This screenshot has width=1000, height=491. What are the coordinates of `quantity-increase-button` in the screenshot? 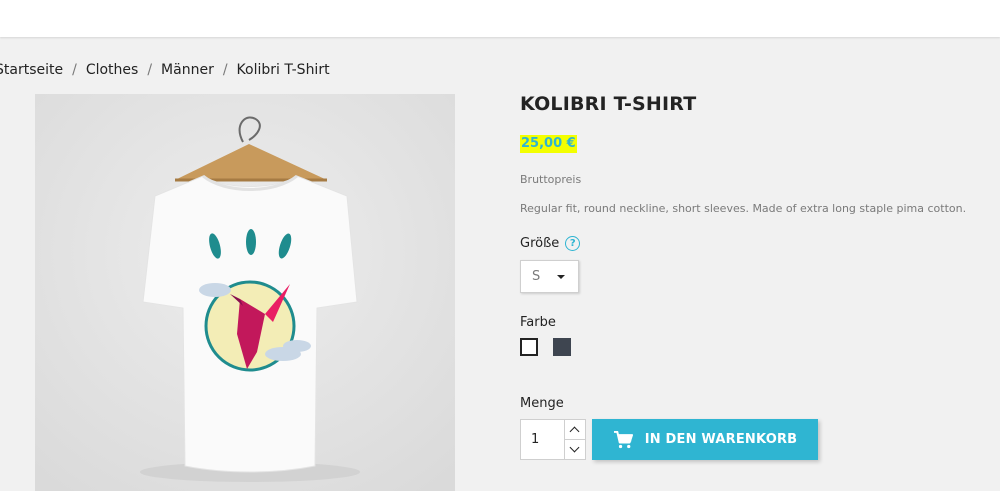 It's located at (575, 430).